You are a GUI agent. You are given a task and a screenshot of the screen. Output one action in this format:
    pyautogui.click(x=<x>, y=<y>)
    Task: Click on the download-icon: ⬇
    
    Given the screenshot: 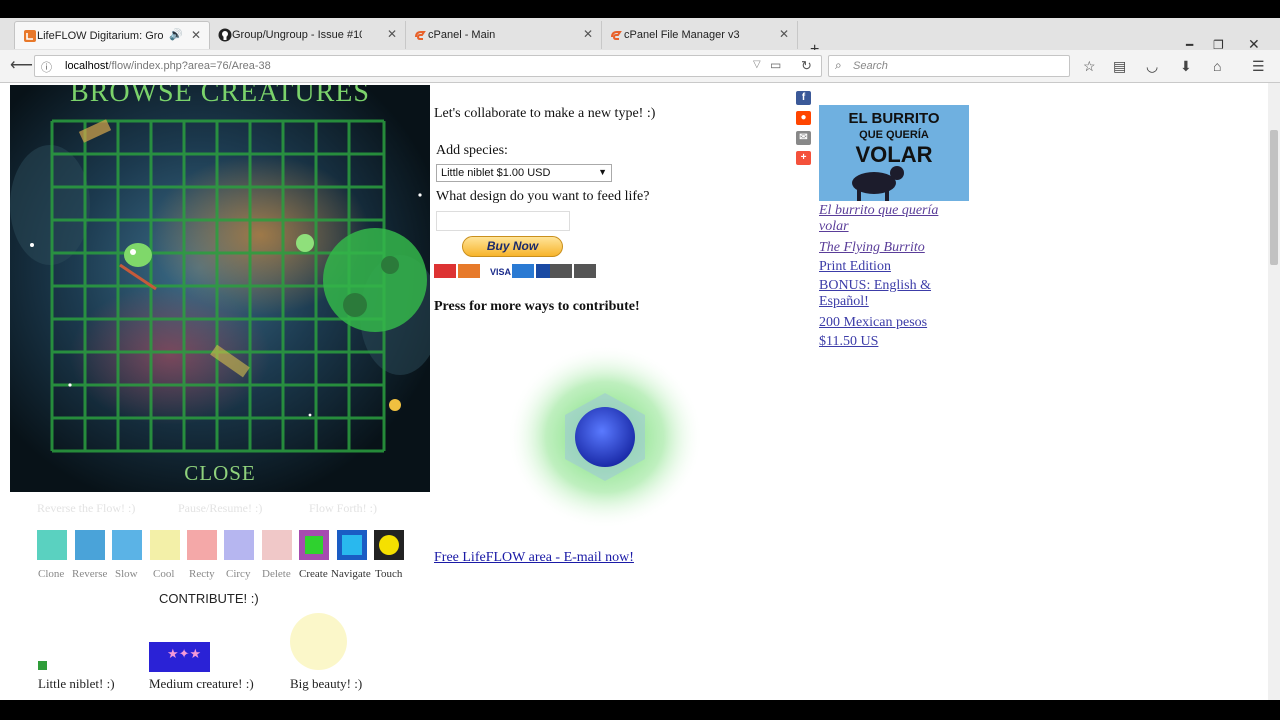 What is the action you would take?
    pyautogui.click(x=1186, y=66)
    